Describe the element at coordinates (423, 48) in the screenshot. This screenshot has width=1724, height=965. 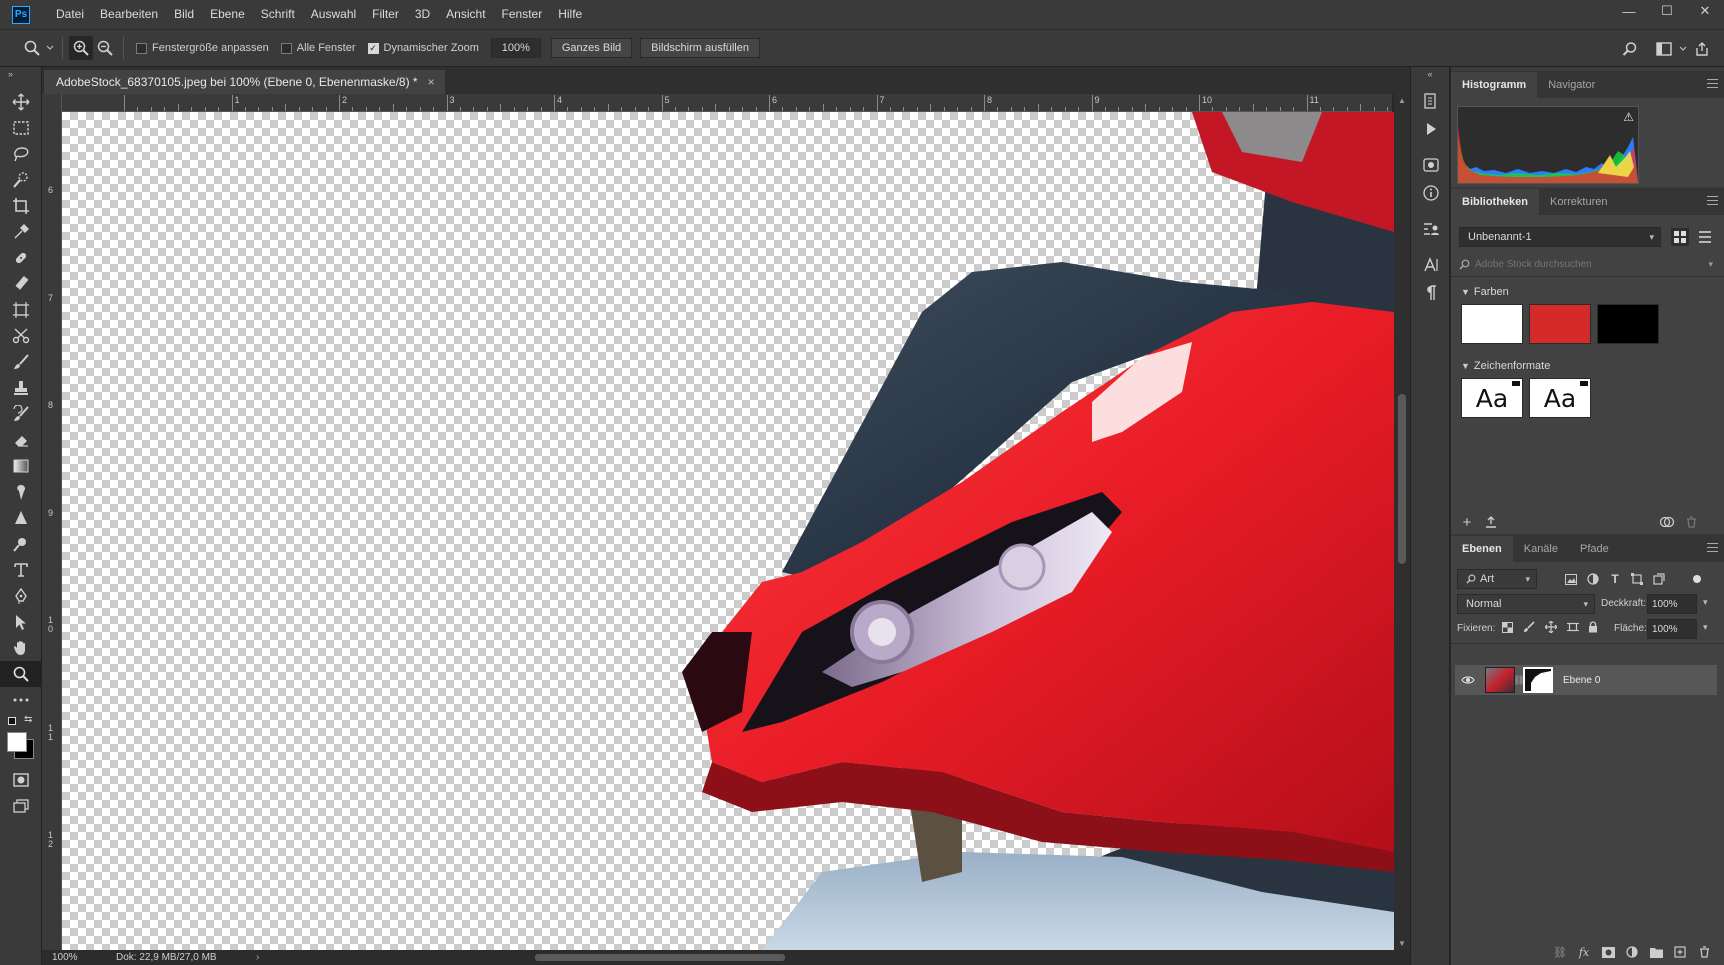
I see `dynamic-zoom-checkbox: ✓ Dynamischer Zoom` at that location.